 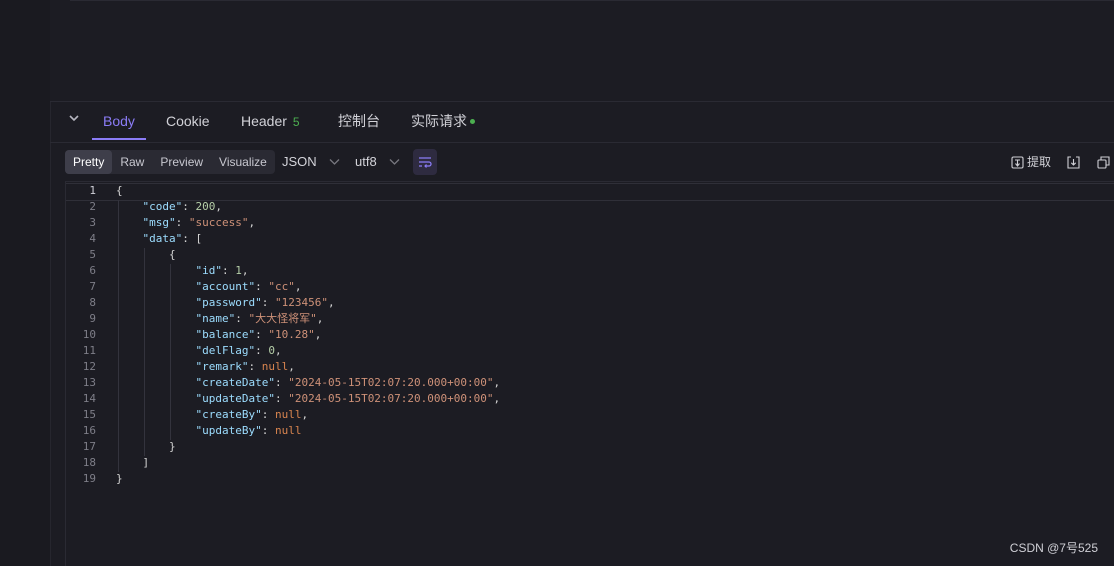 What do you see at coordinates (89, 414) in the screenshot?
I see `line-number: 15` at bounding box center [89, 414].